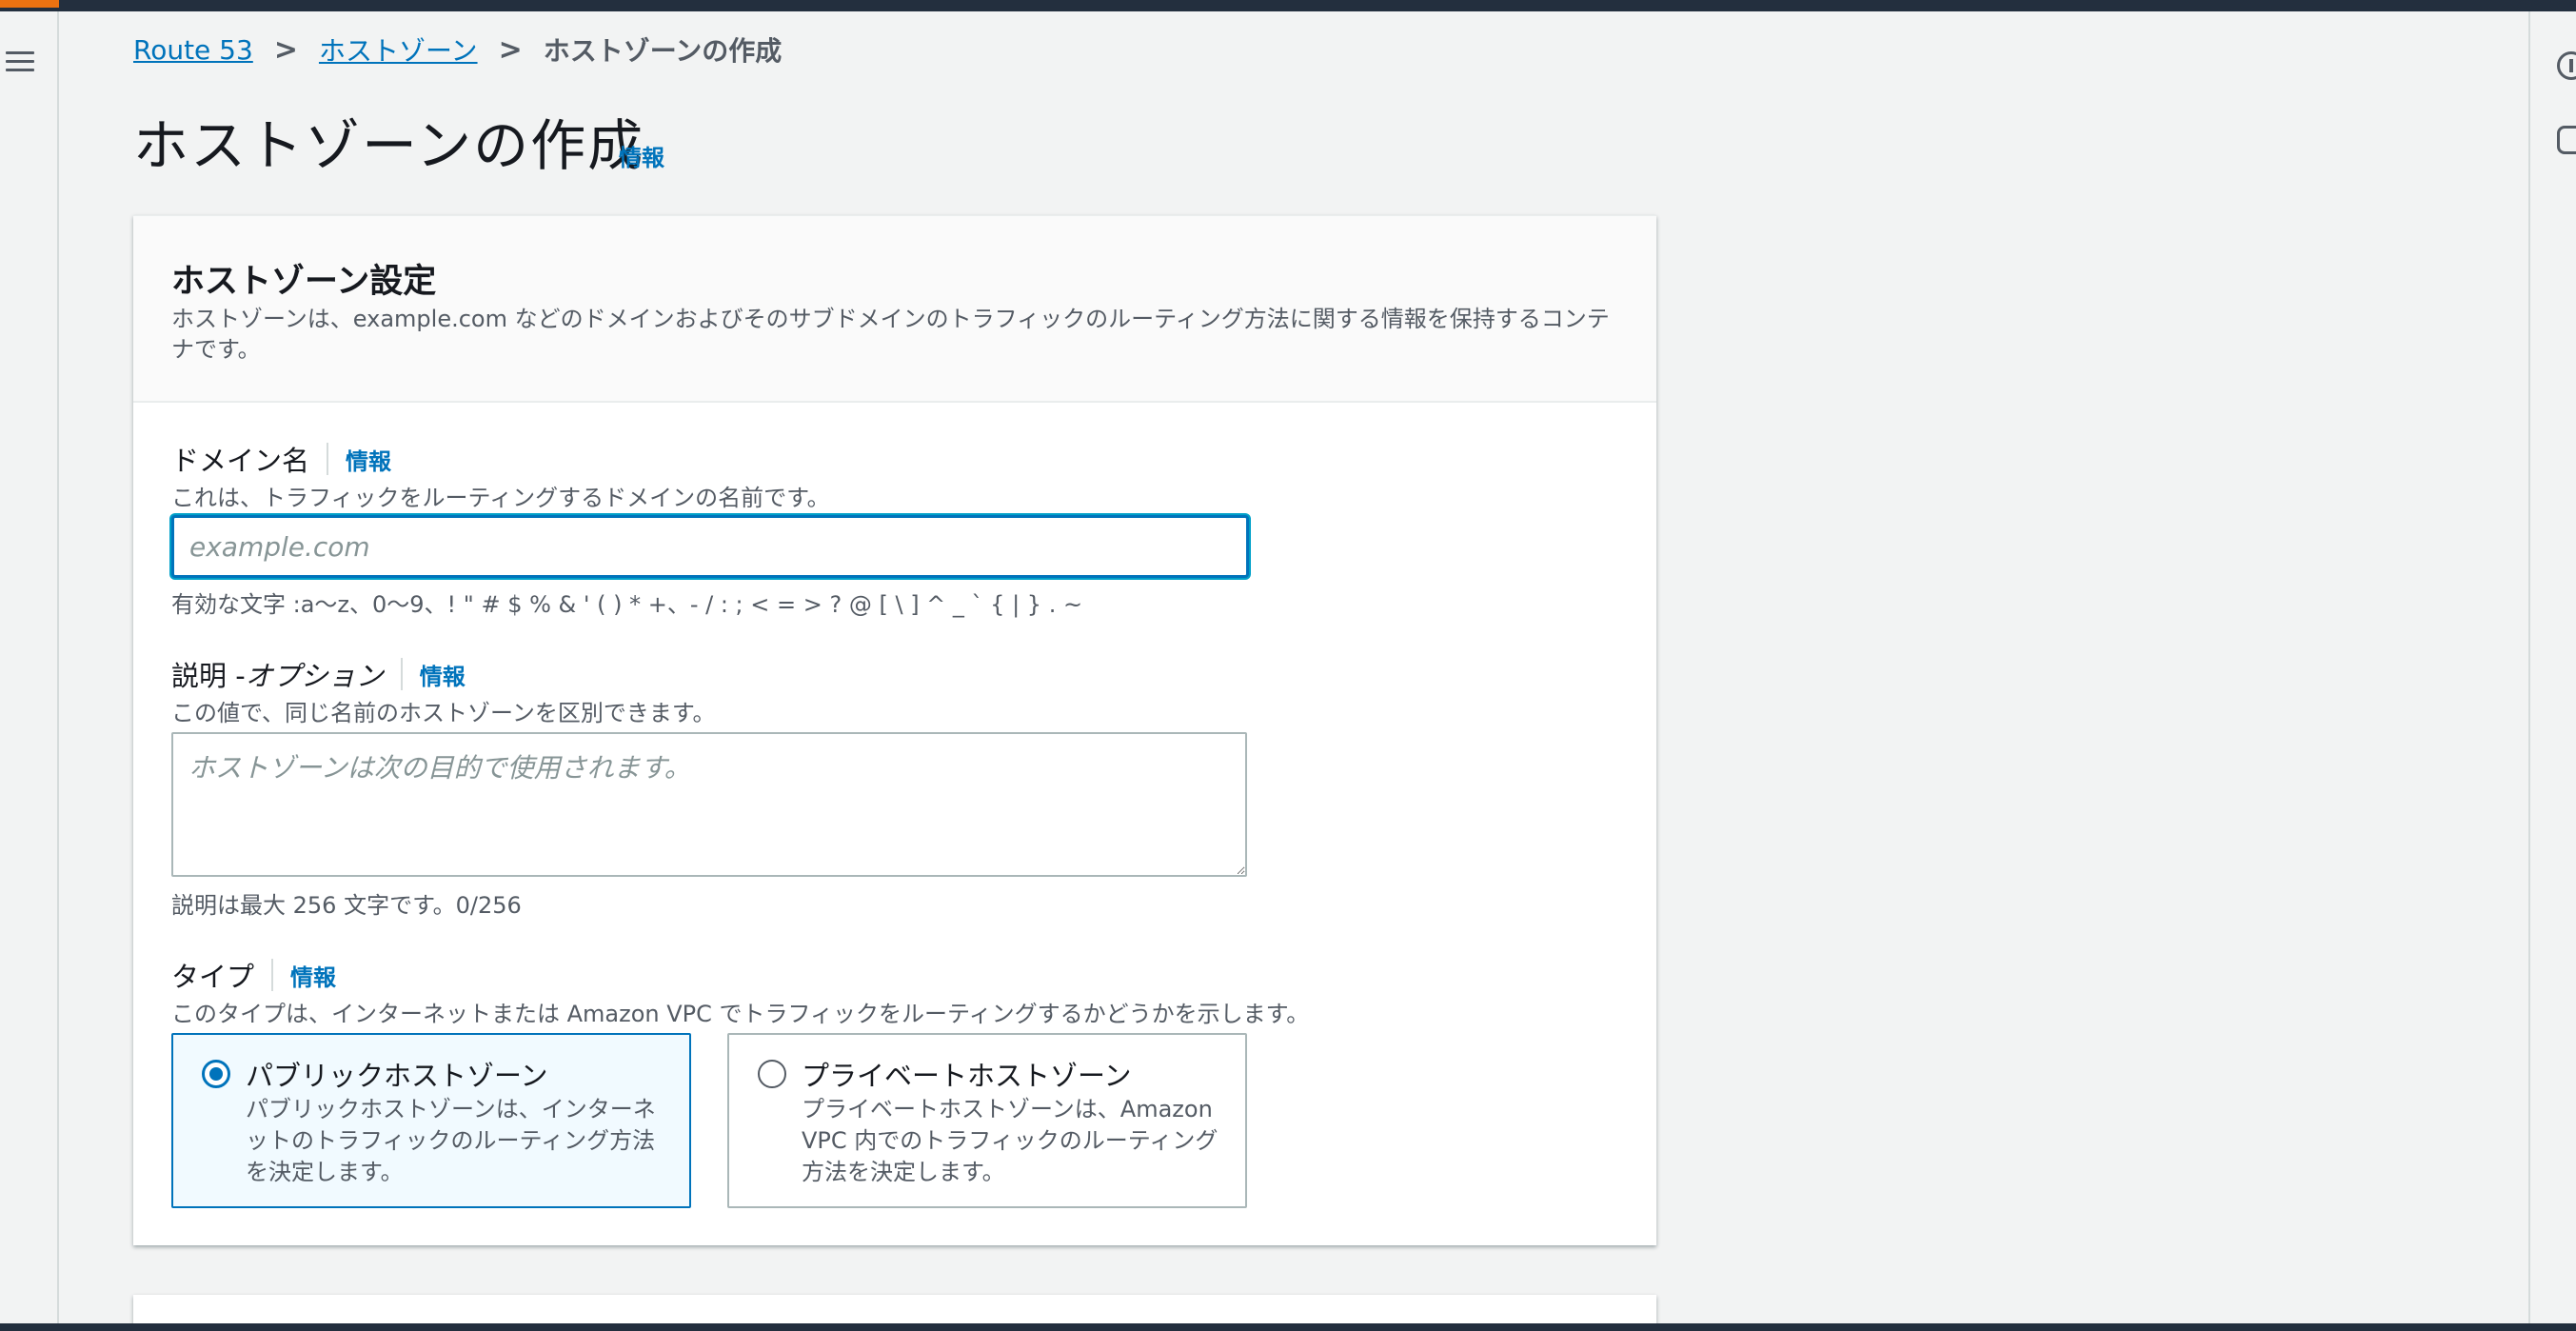 The height and width of the screenshot is (1331, 2576). Describe the element at coordinates (443, 674) in the screenshot. I see `comment-info-link: 情報` at that location.